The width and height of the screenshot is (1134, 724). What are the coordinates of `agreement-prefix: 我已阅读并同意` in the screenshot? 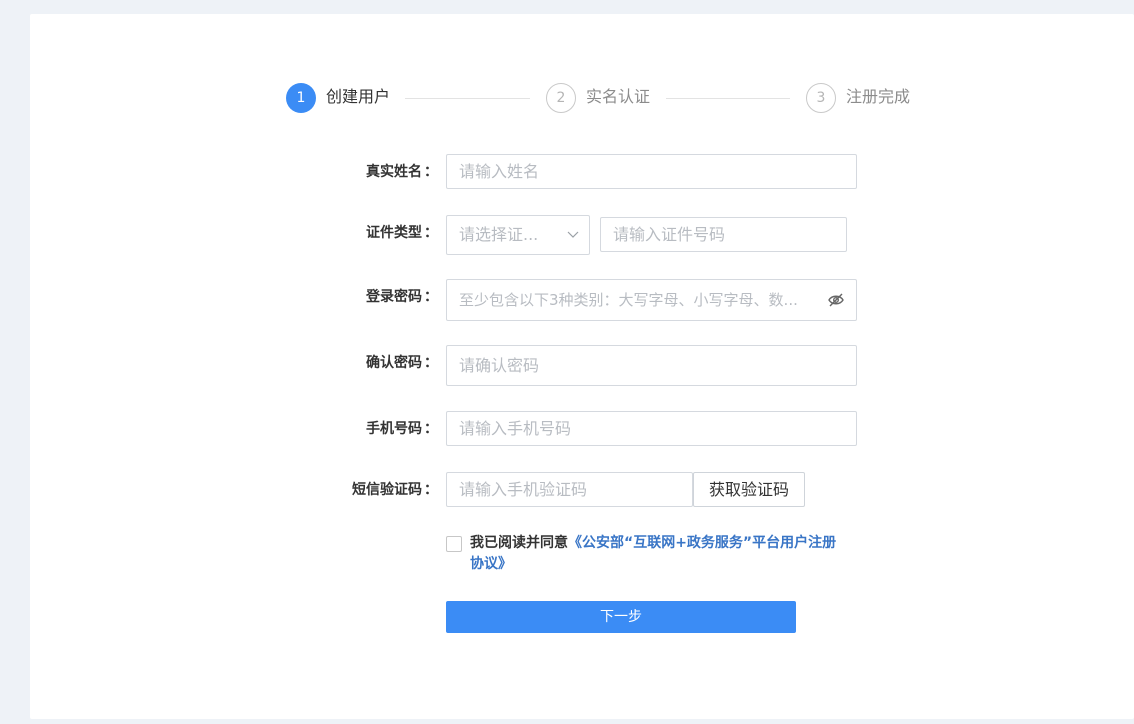 It's located at (519, 543).